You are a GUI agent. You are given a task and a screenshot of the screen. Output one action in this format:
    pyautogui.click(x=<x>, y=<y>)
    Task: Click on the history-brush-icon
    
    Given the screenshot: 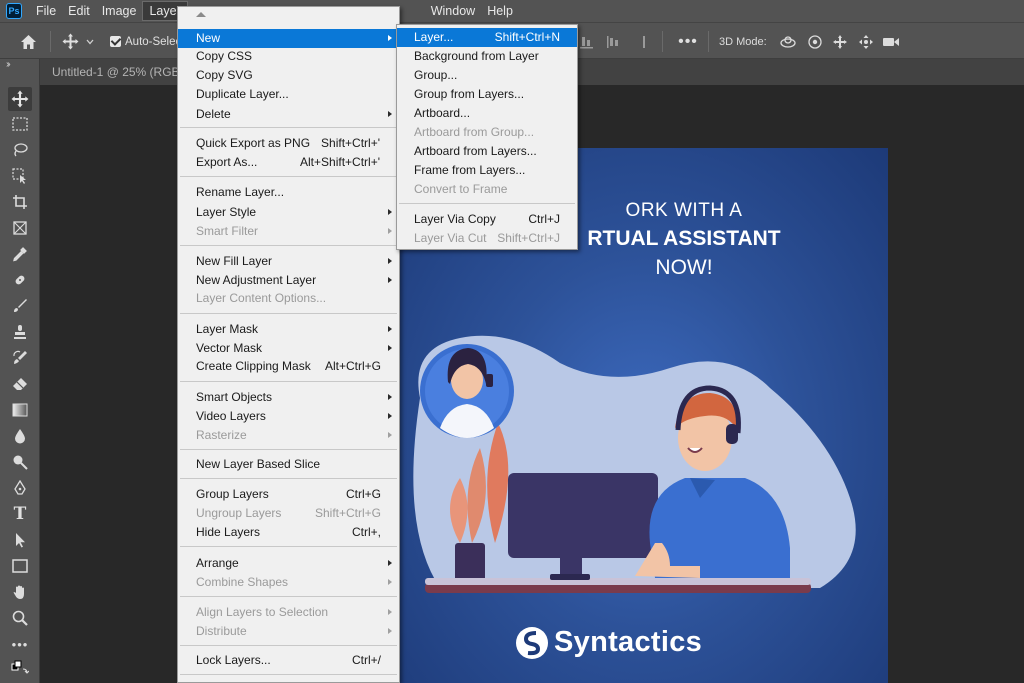 What is the action you would take?
    pyautogui.click(x=20, y=358)
    